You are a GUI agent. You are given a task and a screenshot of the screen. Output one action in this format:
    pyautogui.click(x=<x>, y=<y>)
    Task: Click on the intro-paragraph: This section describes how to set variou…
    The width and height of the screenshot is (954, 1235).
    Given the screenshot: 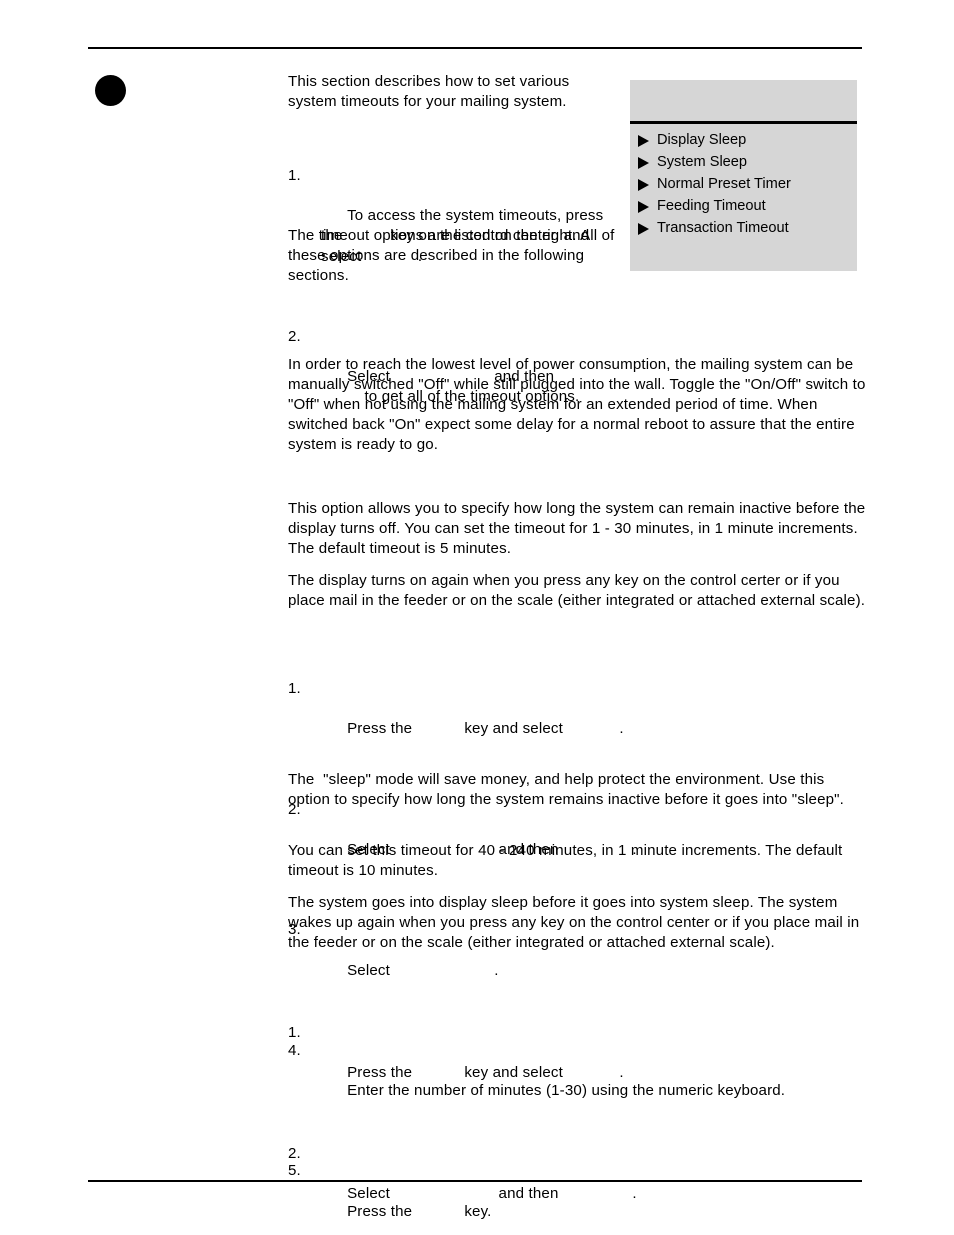 What is the action you would take?
    pyautogui.click(x=431, y=92)
    